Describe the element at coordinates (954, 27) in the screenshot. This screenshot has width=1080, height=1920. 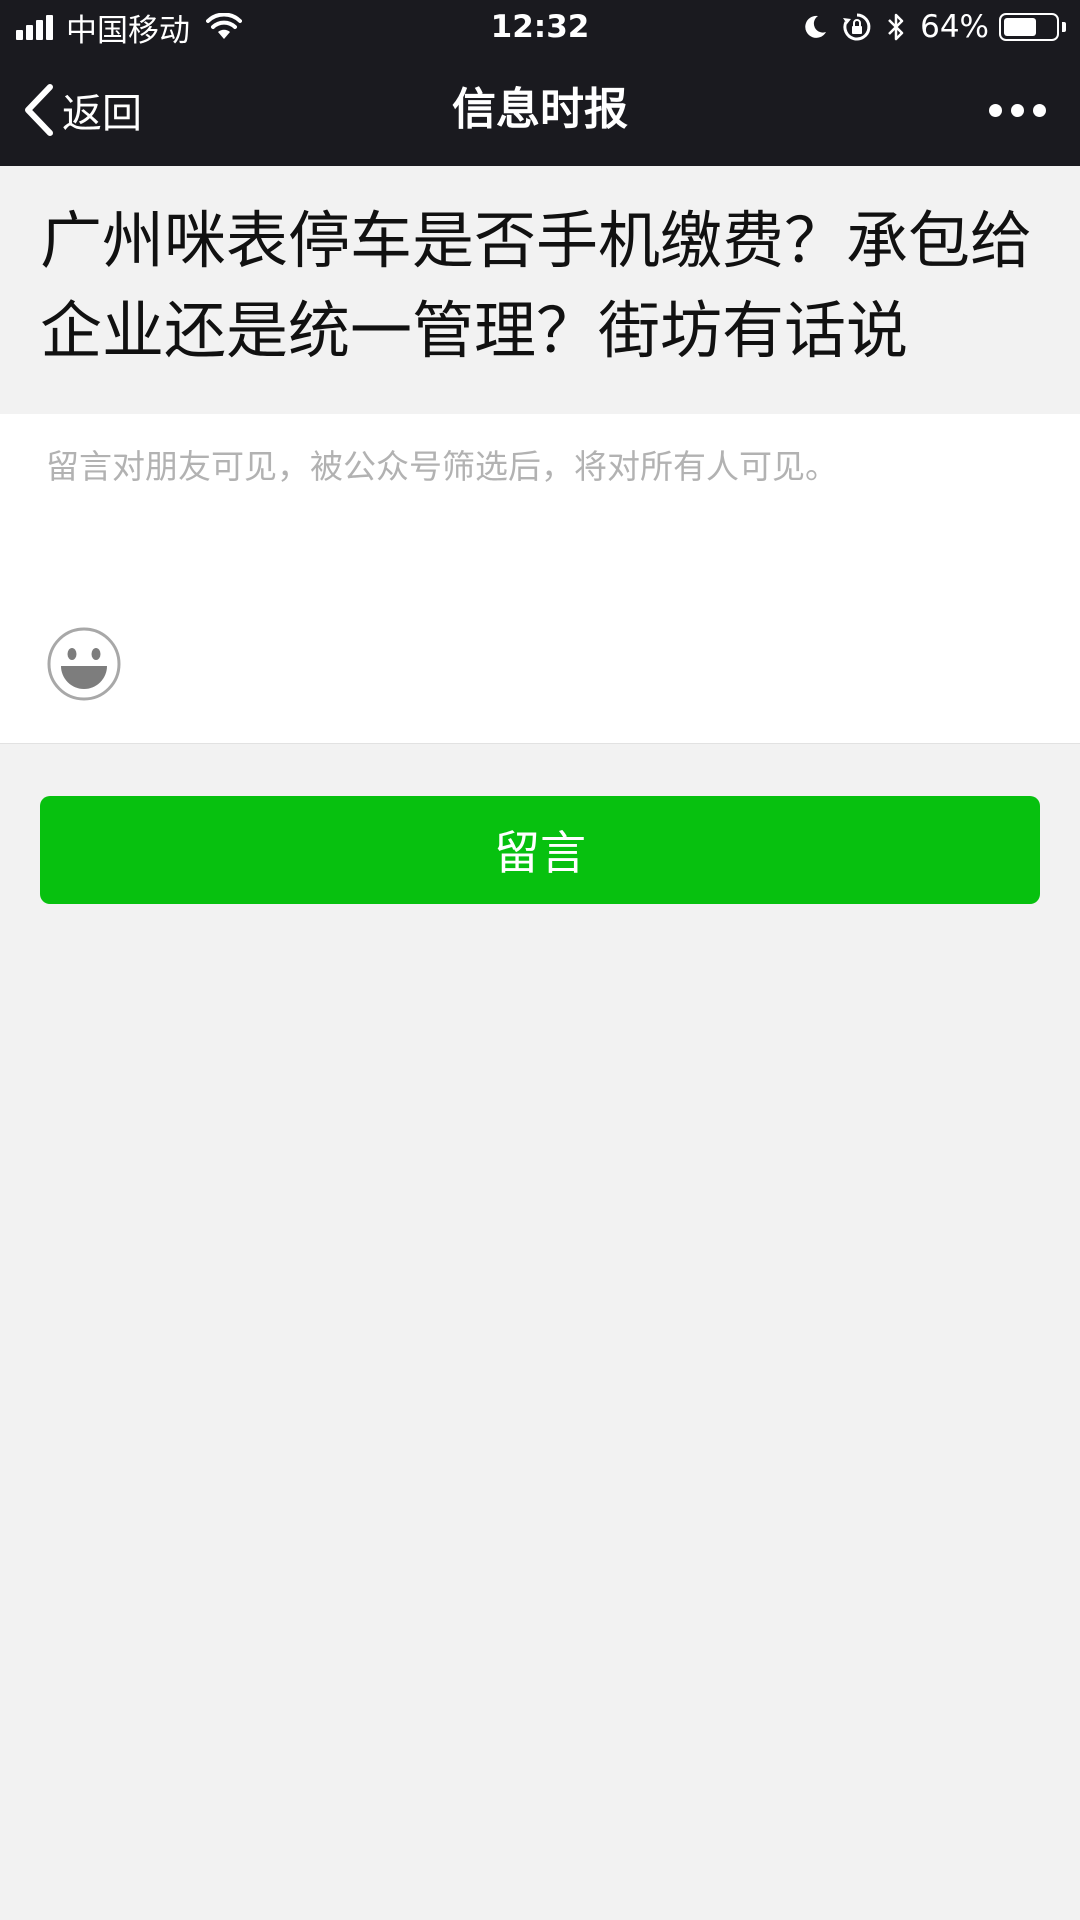
I see `battery-percent: 64%` at that location.